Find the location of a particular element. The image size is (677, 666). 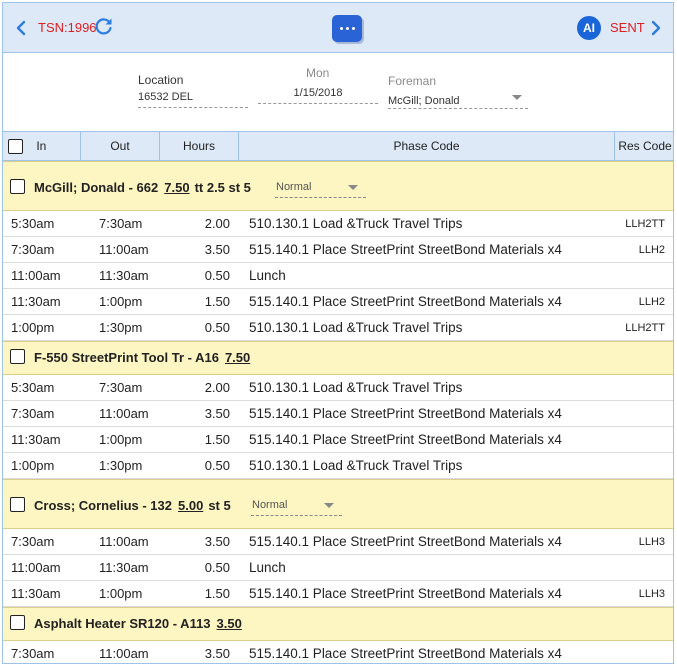

col-in-label: In is located at coordinates (41, 146).